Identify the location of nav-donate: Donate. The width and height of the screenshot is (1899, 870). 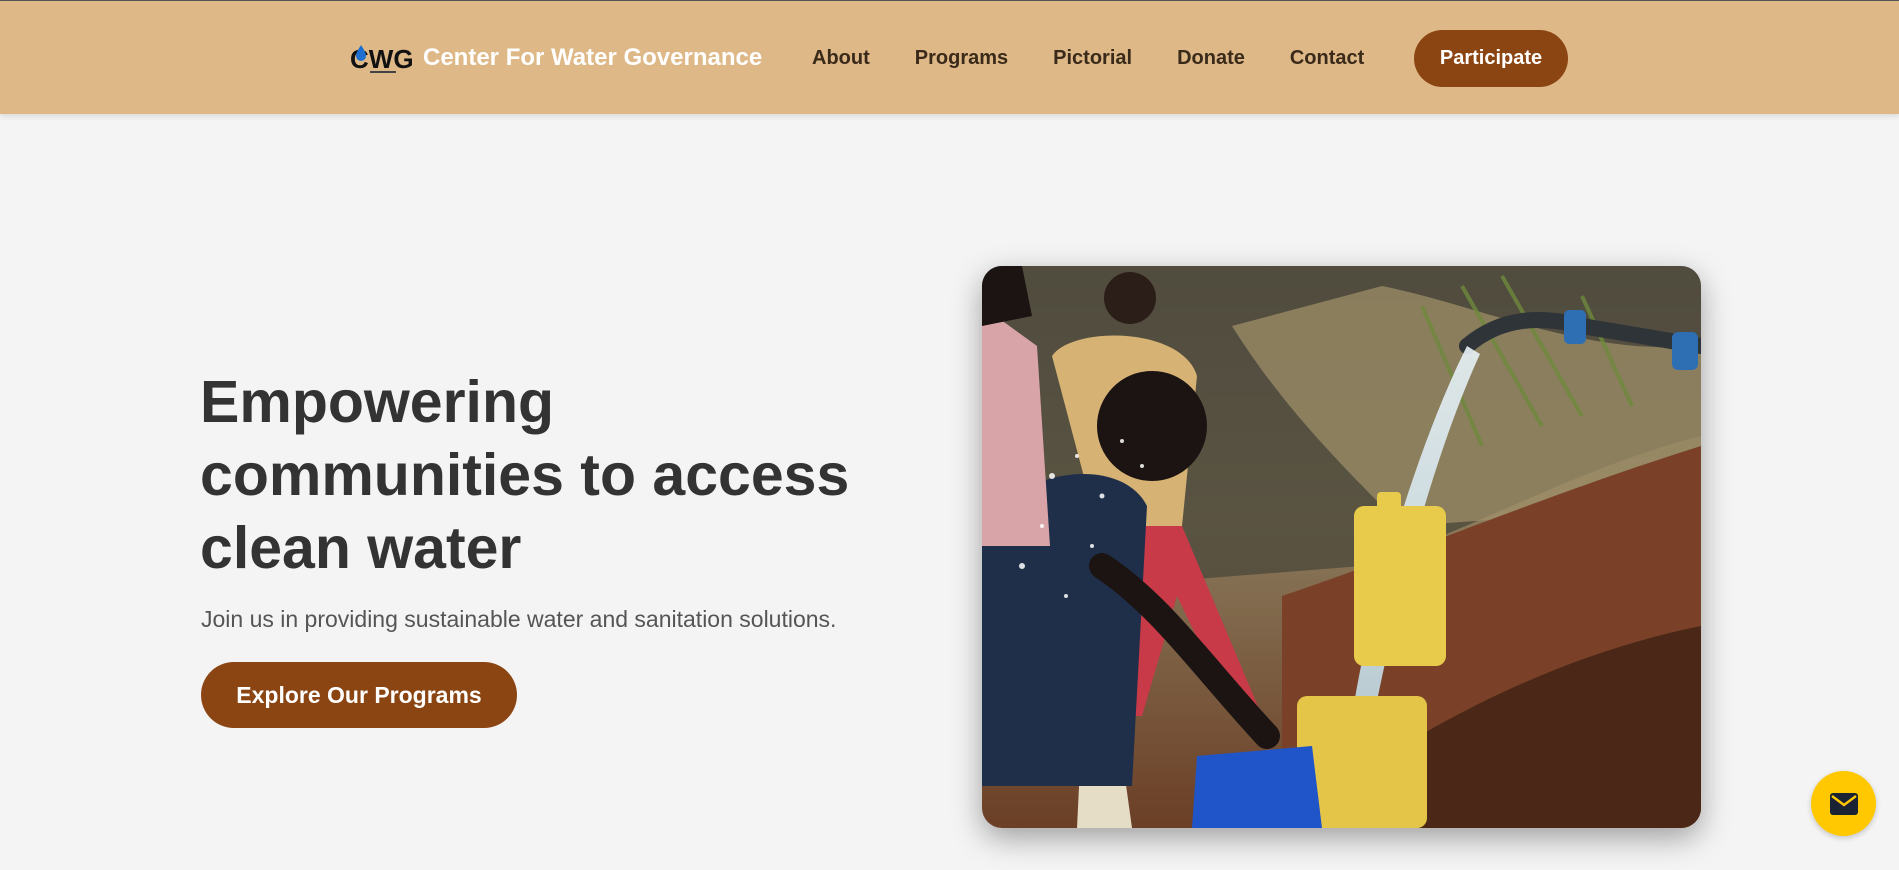
(1211, 58).